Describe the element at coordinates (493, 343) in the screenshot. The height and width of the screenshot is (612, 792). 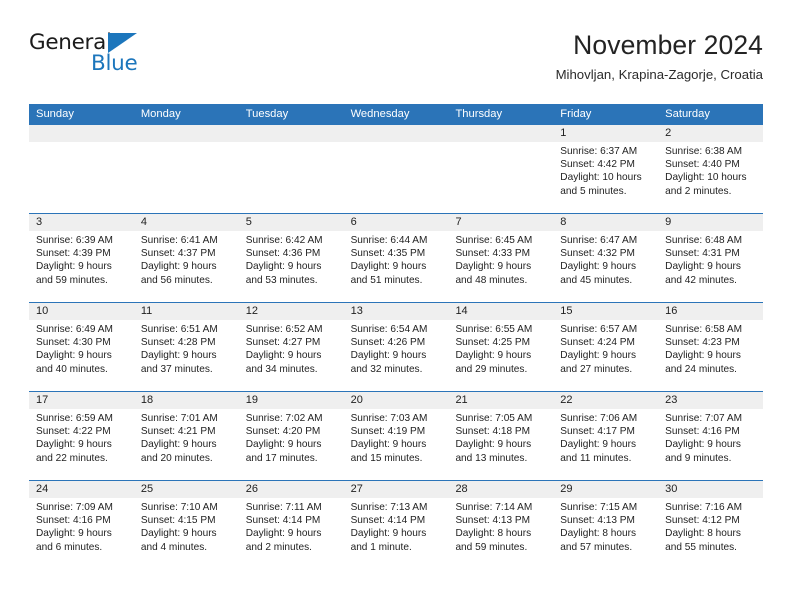
I see `day-detail-line: Sunset: 4:25 PM` at that location.